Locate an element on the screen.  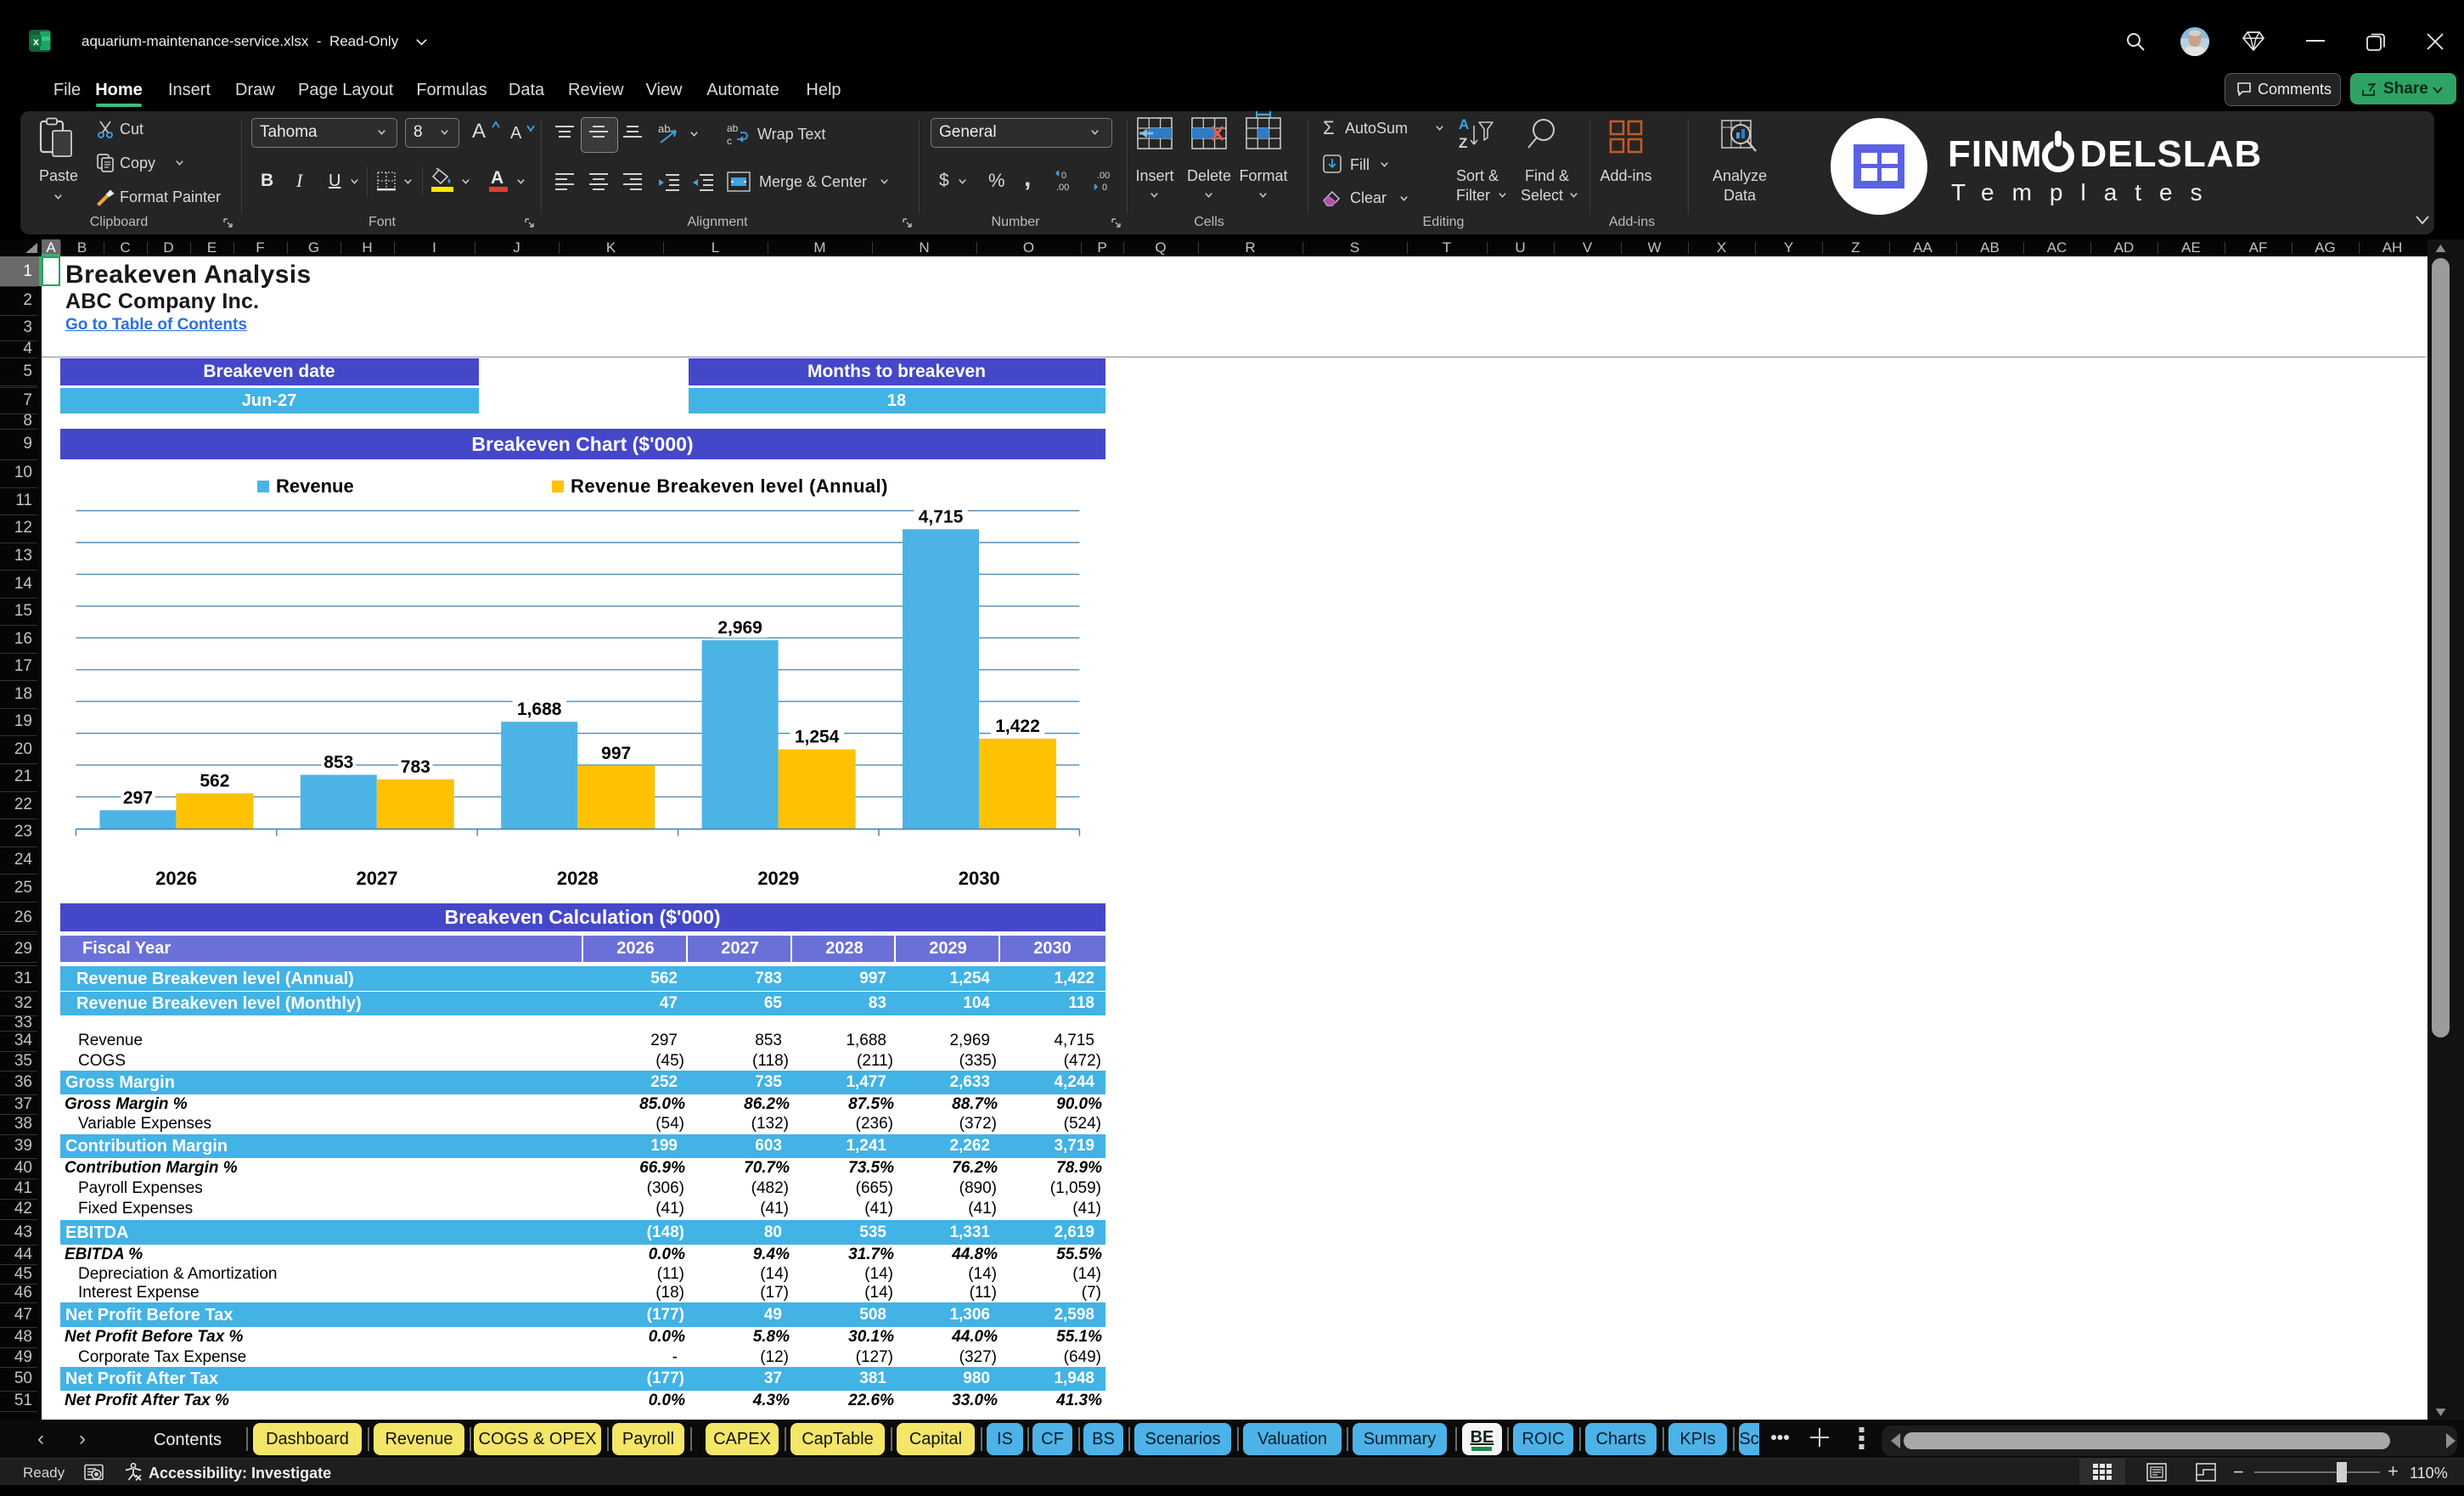
svg-text: 2,969 is located at coordinates (739, 628).